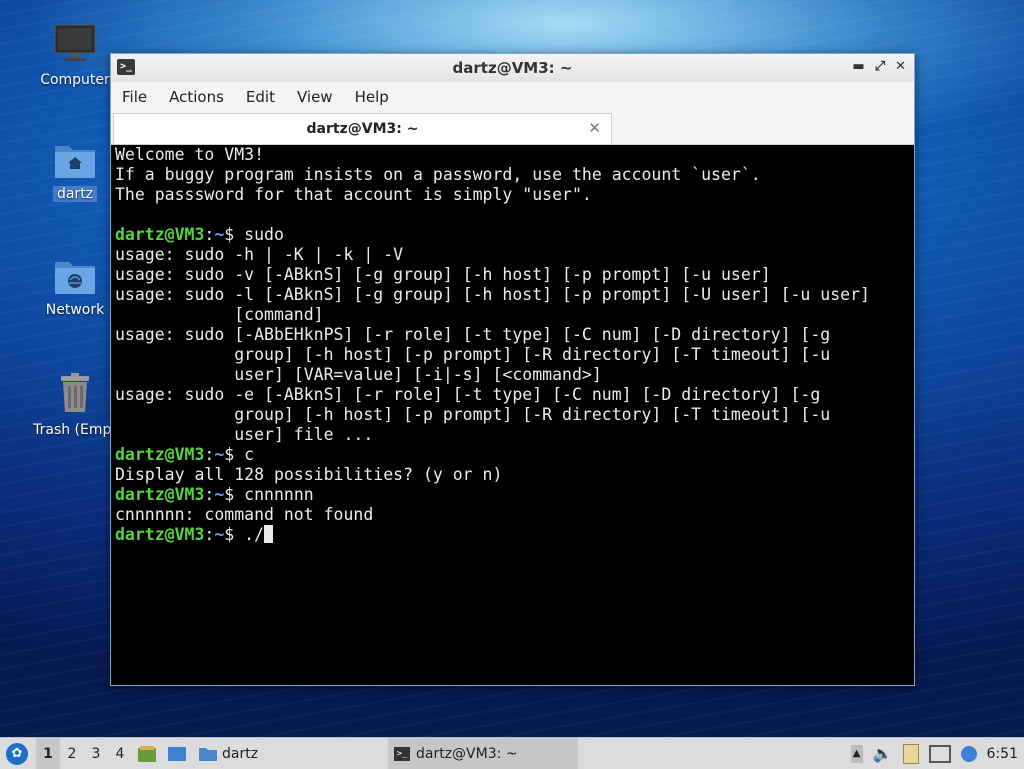  I want to click on workspace-1: 1, so click(48, 753).